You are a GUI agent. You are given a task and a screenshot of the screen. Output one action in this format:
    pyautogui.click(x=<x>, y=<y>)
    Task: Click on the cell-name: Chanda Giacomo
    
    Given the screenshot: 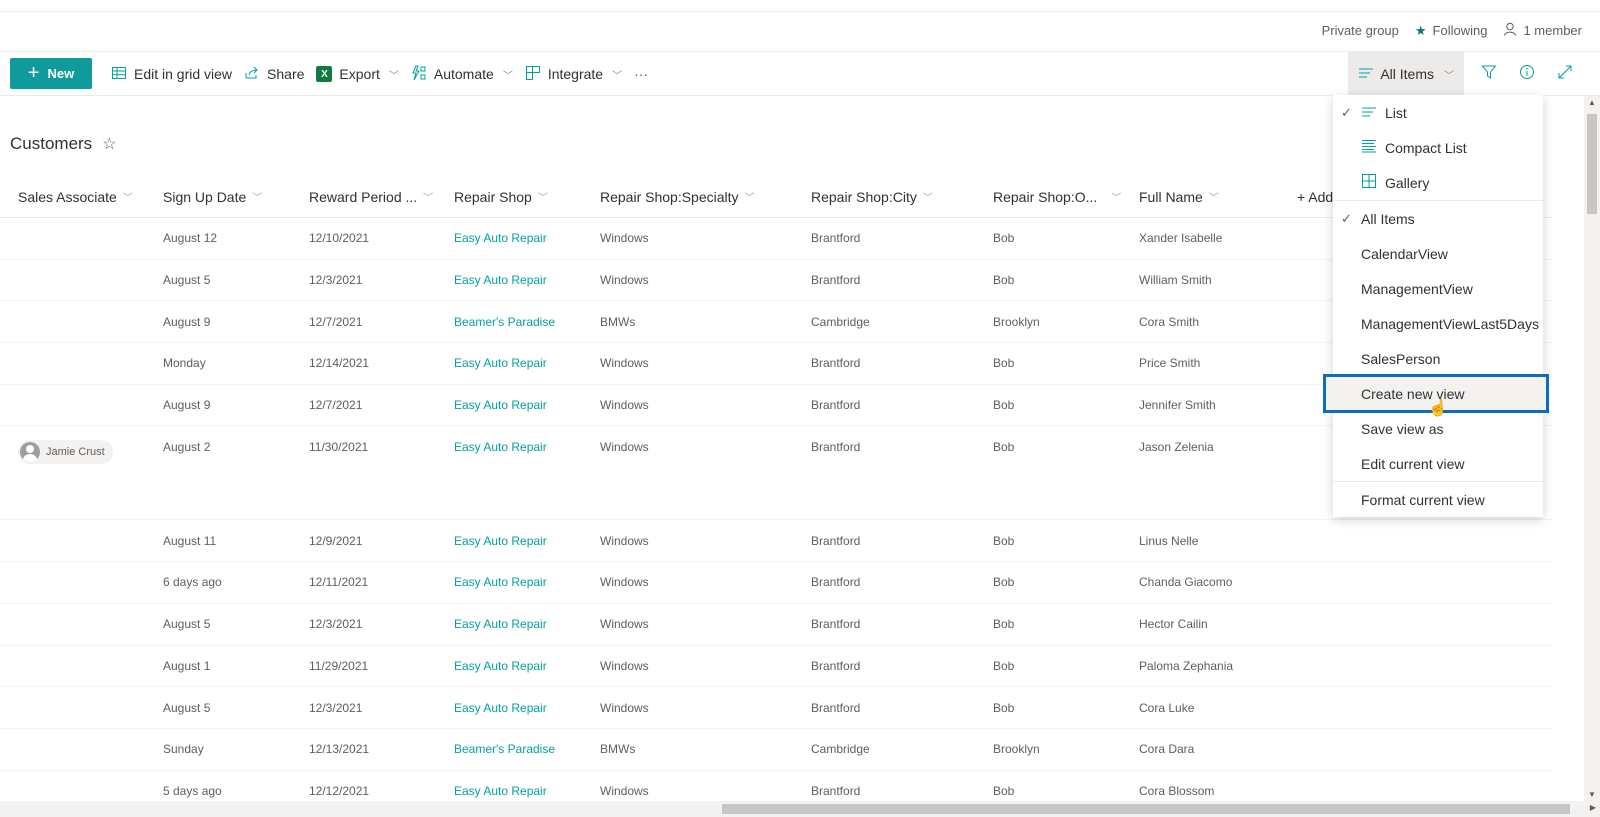 What is the action you would take?
    pyautogui.click(x=1193, y=582)
    